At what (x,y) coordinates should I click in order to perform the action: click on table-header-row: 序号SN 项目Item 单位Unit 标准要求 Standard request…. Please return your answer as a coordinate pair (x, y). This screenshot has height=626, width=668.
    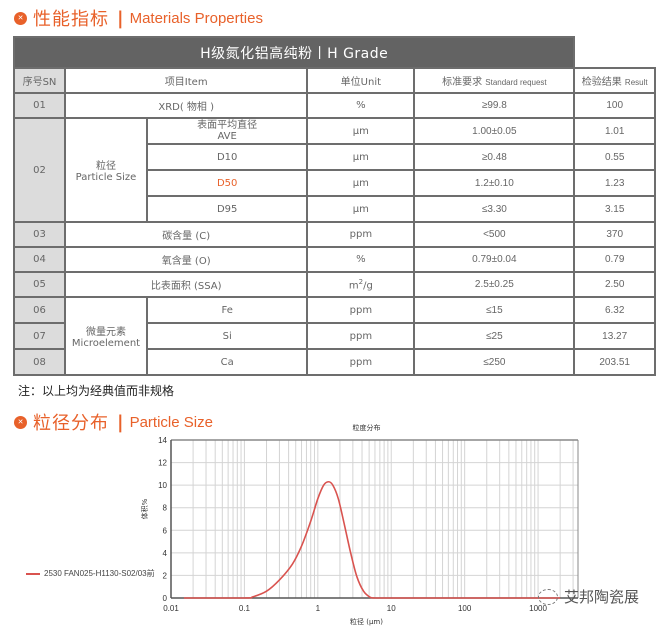
    Looking at the image, I should click on (334, 80).